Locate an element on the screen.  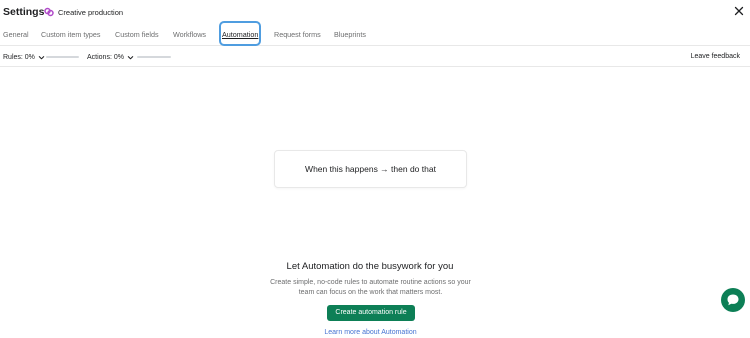
learn-more-link: Learn more about Automation is located at coordinates (370, 332).